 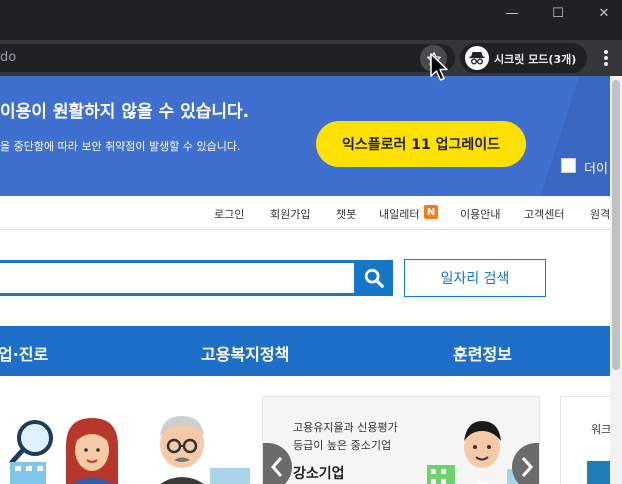 I want to click on ie-warning-title: 이용이 원활하지 않을 수 있습니다., so click(x=125, y=112).